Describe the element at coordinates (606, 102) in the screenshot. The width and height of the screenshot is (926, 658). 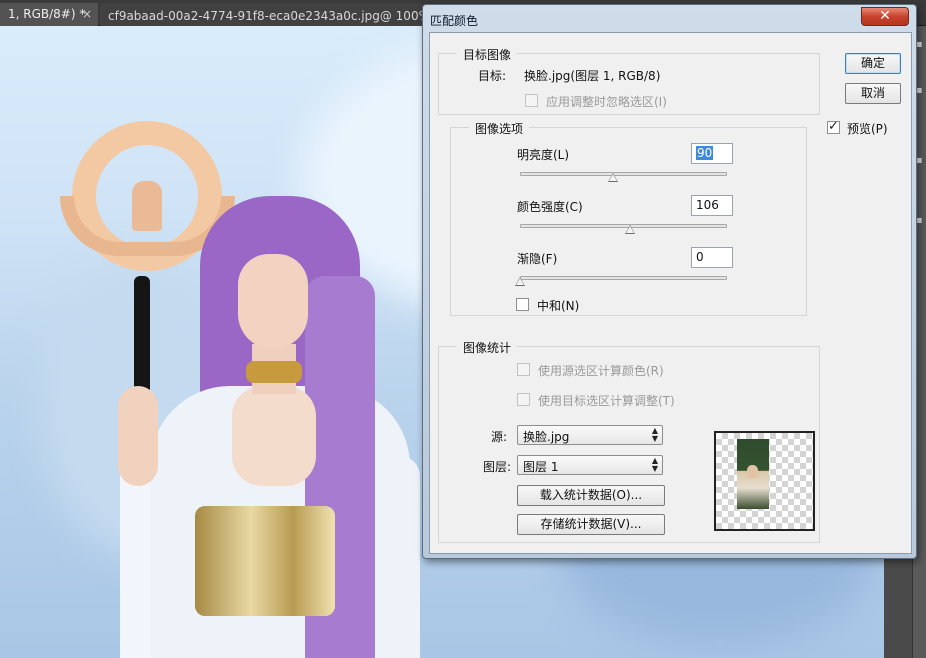
I see `ignore-selection-label: 应用调整时忽略选区(I)` at that location.